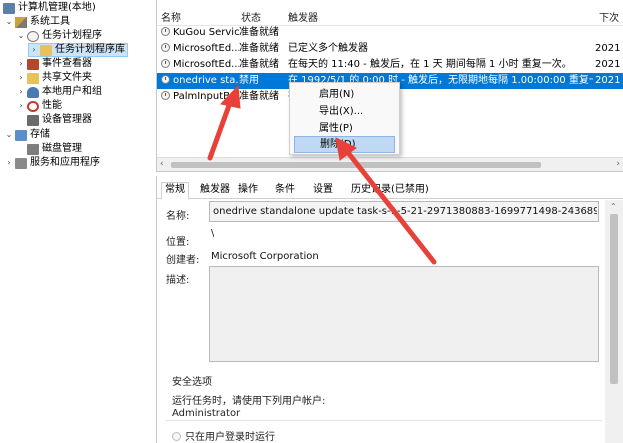 The width and height of the screenshot is (623, 443). I want to click on run-as-user: Administrator, so click(206, 413).